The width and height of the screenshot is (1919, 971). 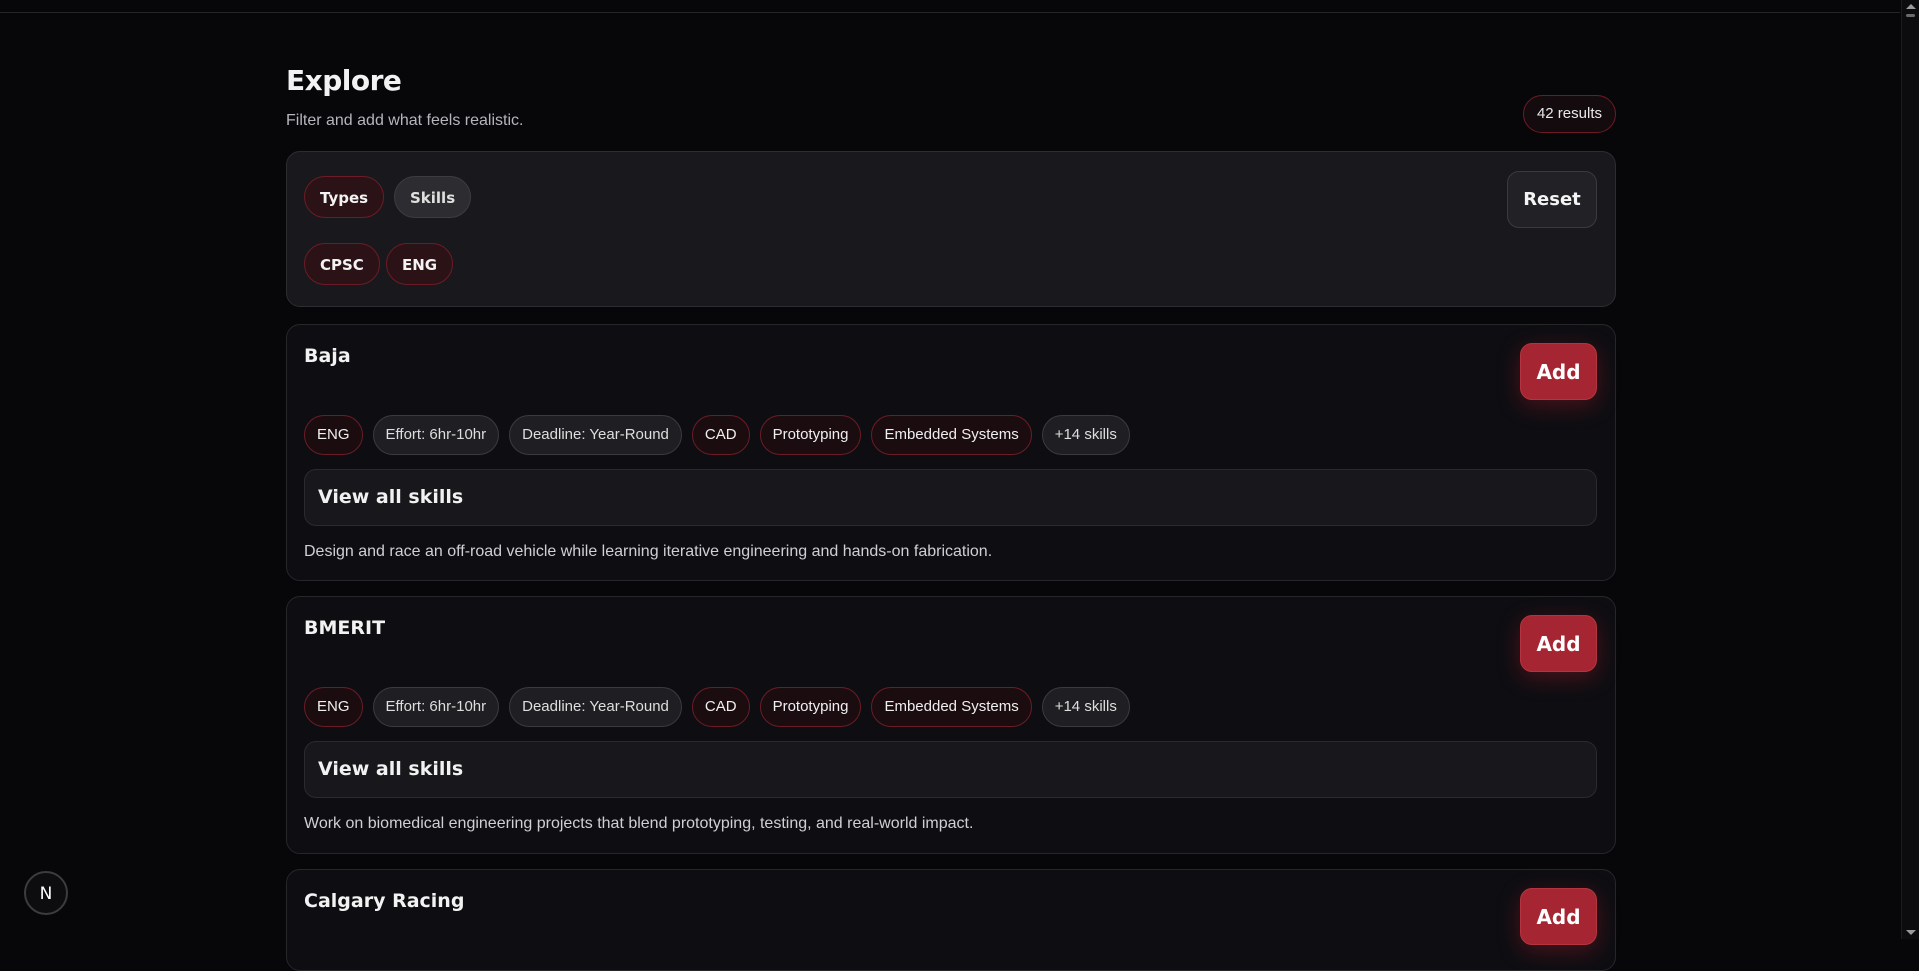 What do you see at coordinates (384, 901) in the screenshot?
I see `card-title: Calgary Racing` at bounding box center [384, 901].